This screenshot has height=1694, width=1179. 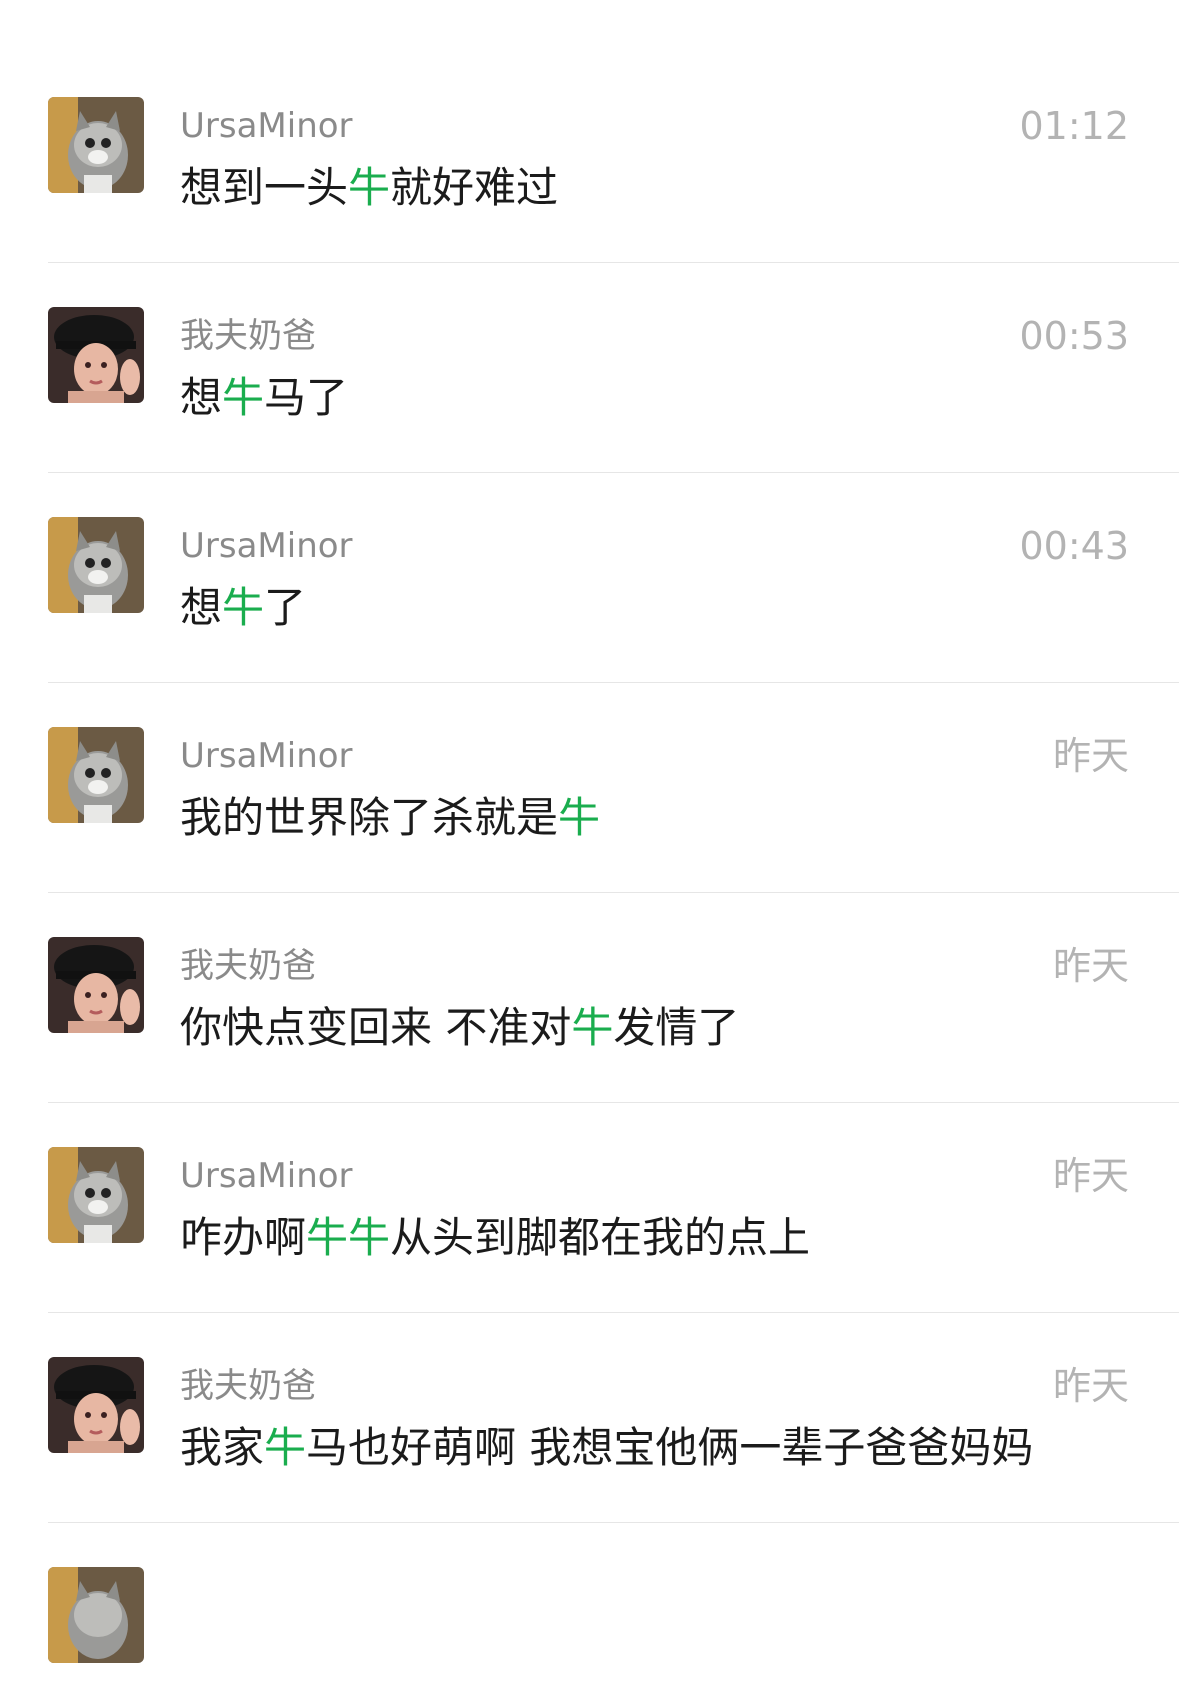 What do you see at coordinates (369, 817) in the screenshot?
I see `message-text: 我的世界除了杀就是` at bounding box center [369, 817].